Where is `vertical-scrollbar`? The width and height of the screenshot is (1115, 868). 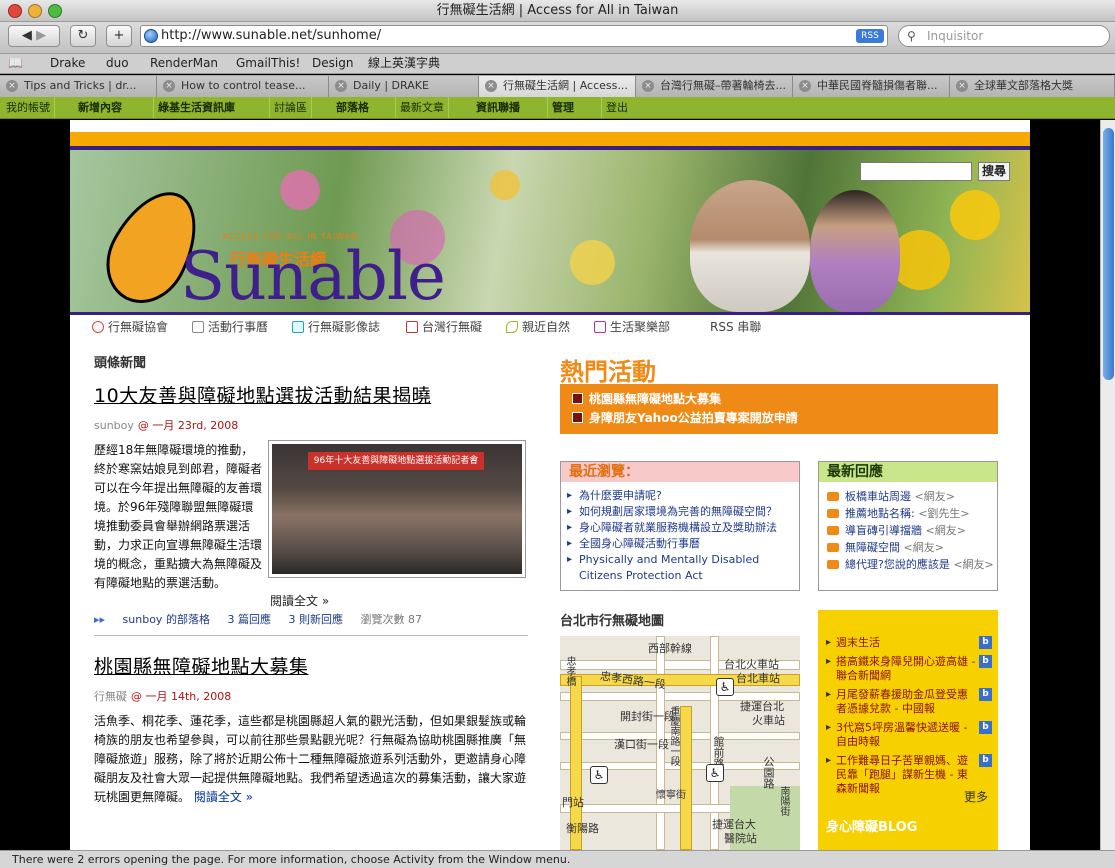
vertical-scrollbar is located at coordinates (1107, 485).